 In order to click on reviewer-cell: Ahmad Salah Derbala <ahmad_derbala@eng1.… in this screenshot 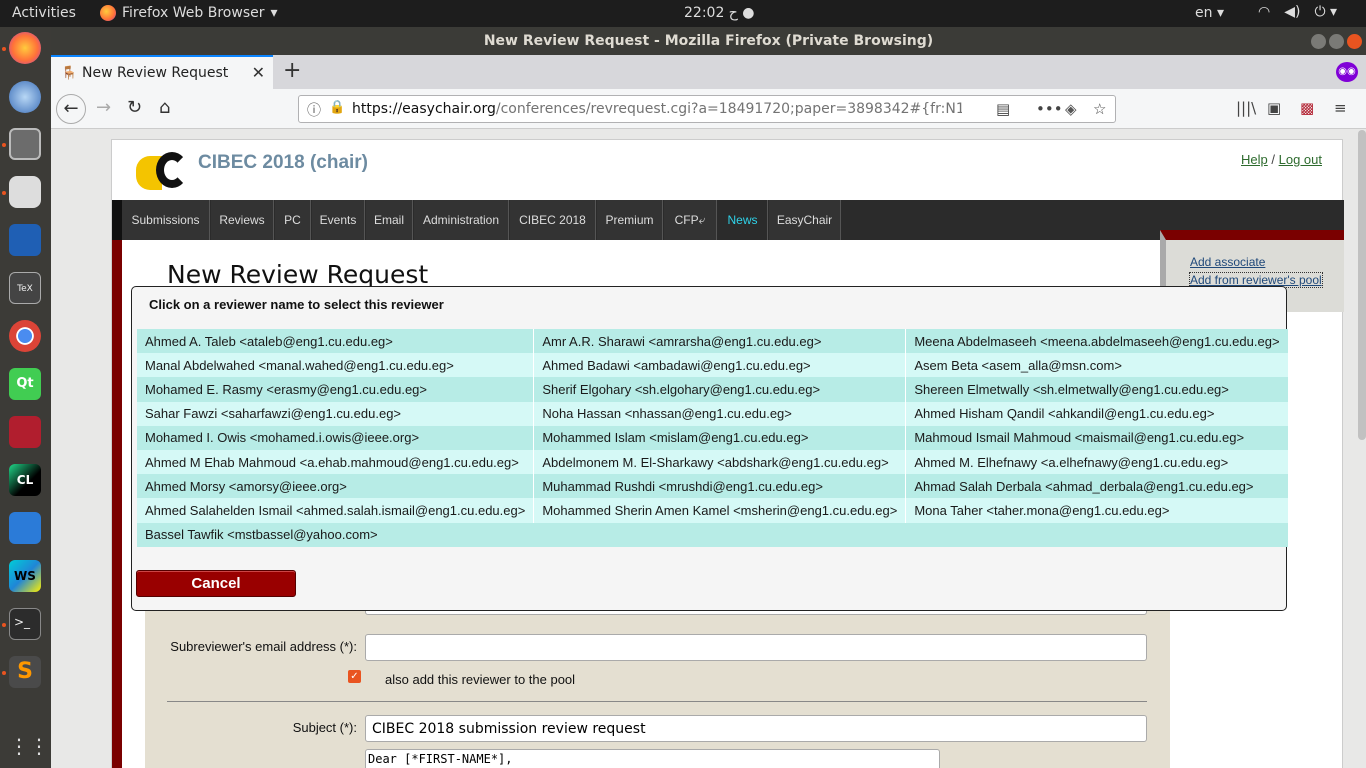, I will do `click(1097, 486)`.